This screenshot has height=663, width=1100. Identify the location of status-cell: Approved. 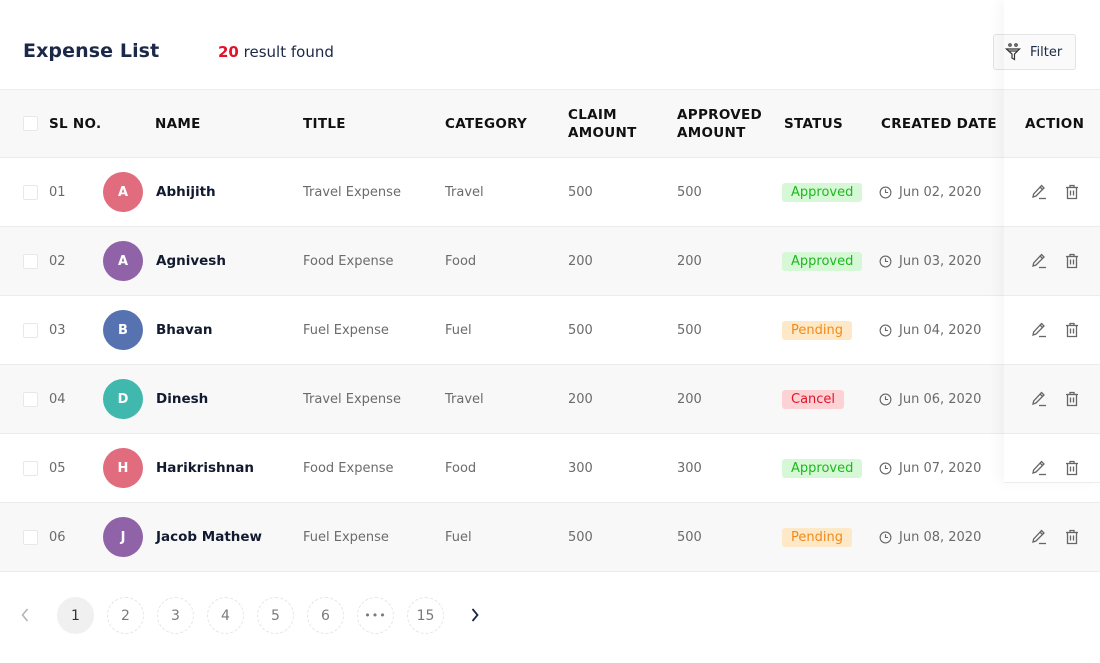
(822, 468).